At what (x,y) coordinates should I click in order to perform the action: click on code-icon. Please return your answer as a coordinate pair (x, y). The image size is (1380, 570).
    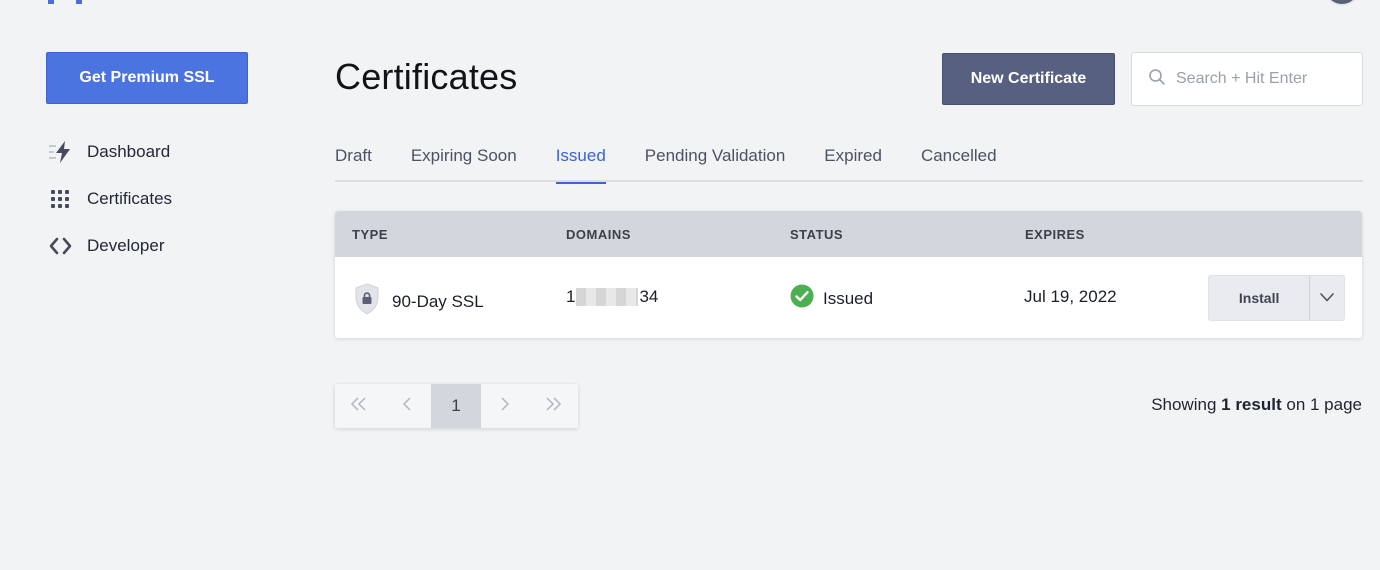
    Looking at the image, I should click on (61, 246).